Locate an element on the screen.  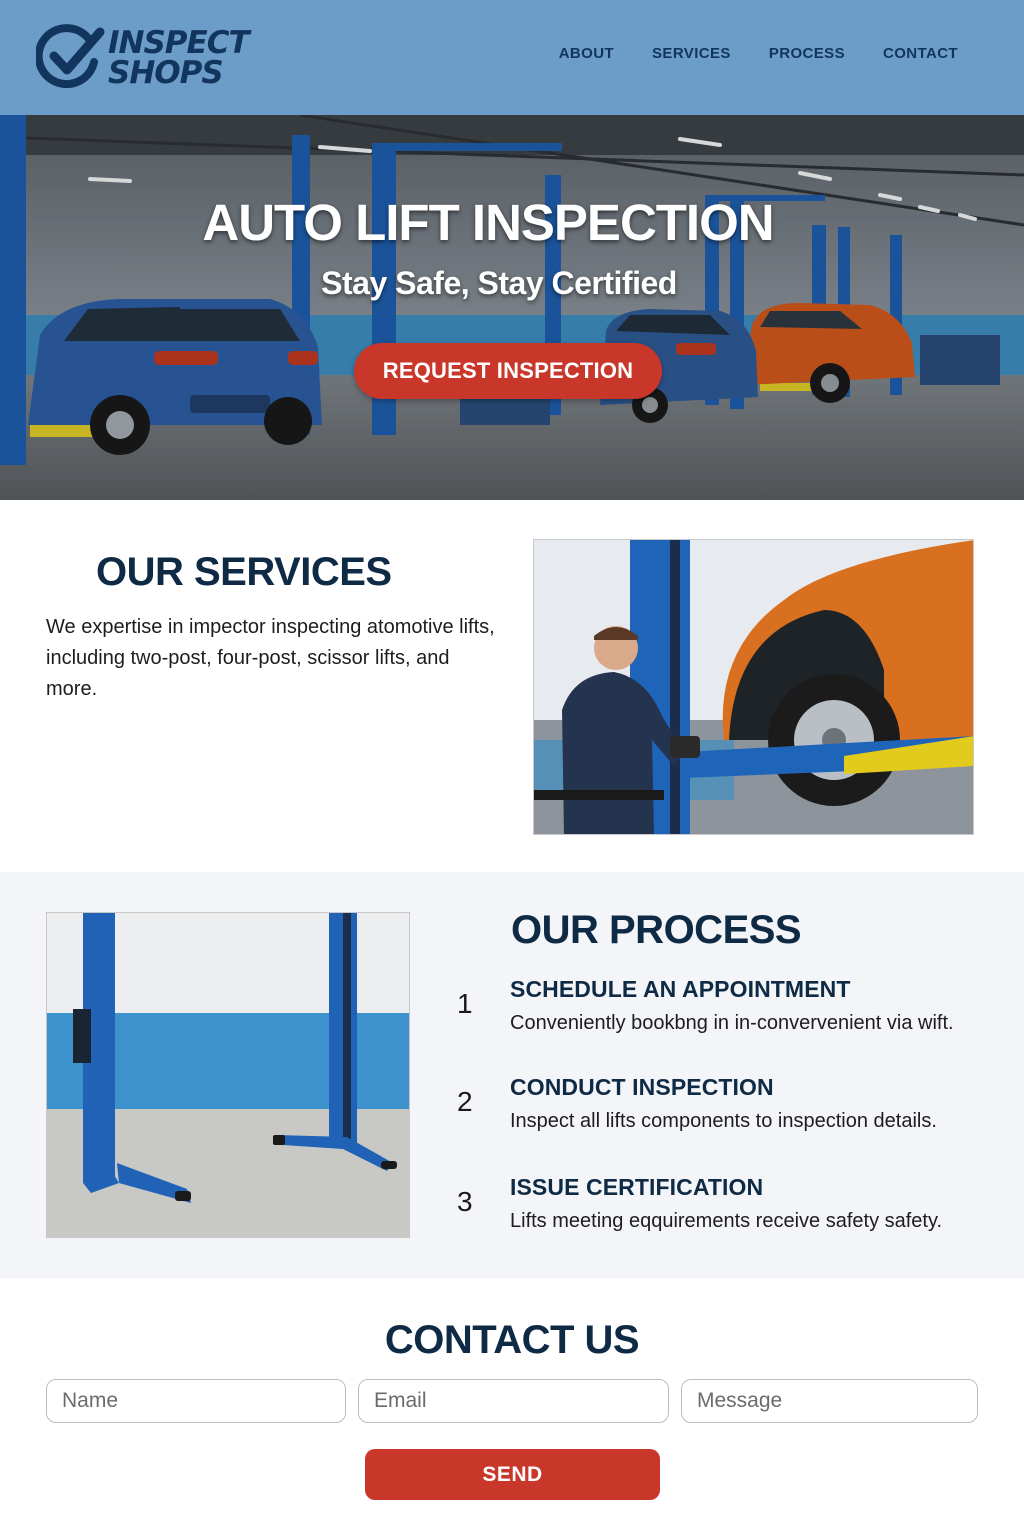
hero-title: AUTO LIFT INSPECTION is located at coordinates (488, 222).